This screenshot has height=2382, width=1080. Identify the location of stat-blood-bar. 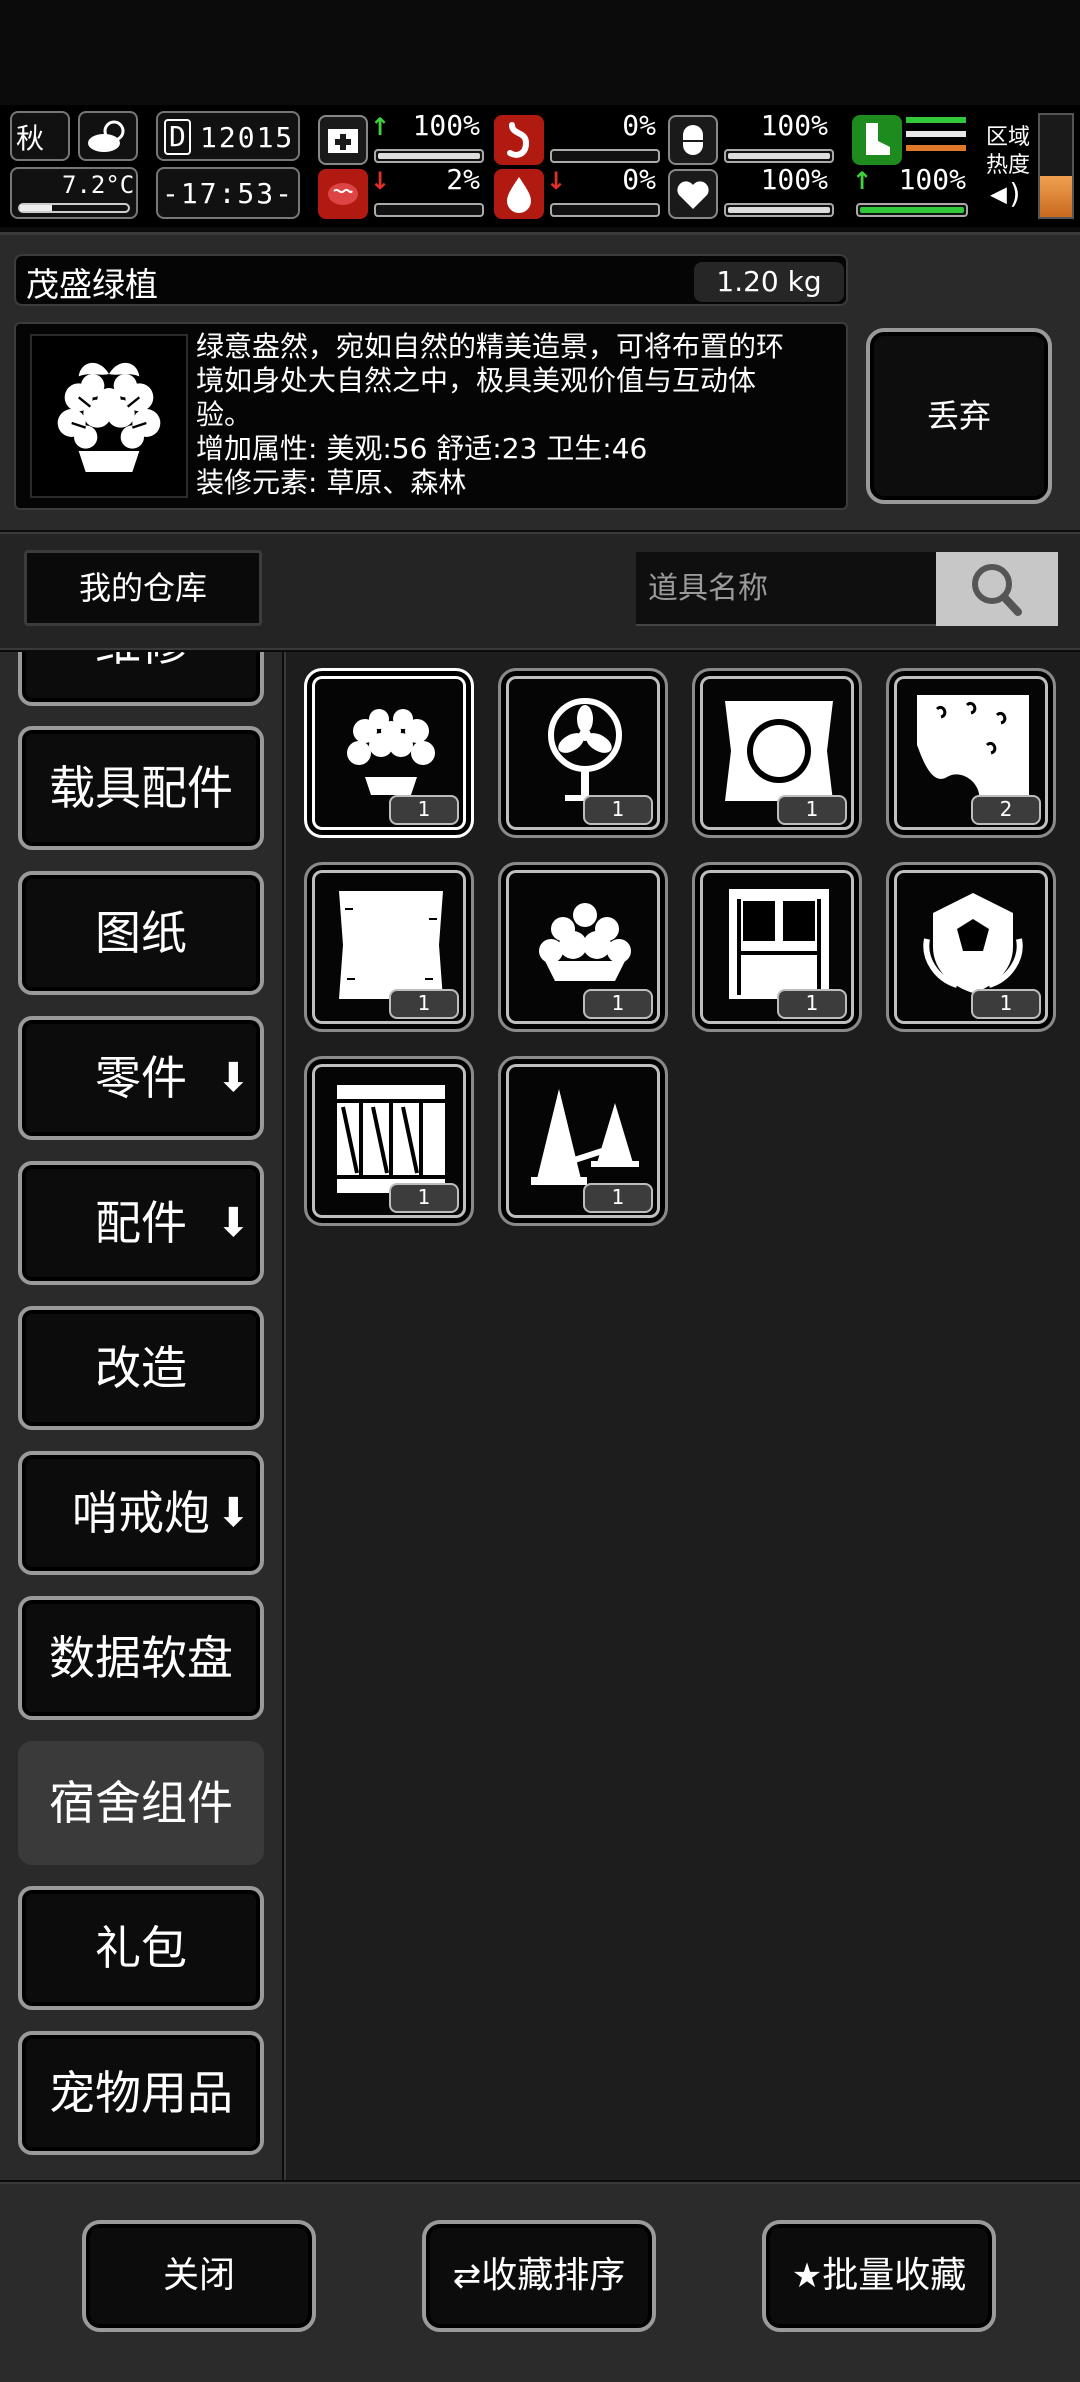
(605, 210).